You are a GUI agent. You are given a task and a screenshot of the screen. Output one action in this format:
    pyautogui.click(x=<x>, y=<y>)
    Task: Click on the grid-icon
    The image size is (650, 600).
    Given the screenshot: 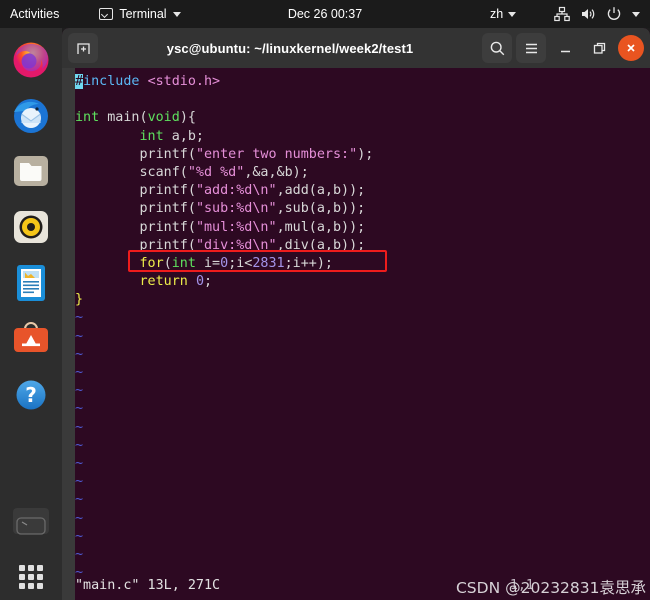 What is the action you would take?
    pyautogui.click(x=31, y=577)
    